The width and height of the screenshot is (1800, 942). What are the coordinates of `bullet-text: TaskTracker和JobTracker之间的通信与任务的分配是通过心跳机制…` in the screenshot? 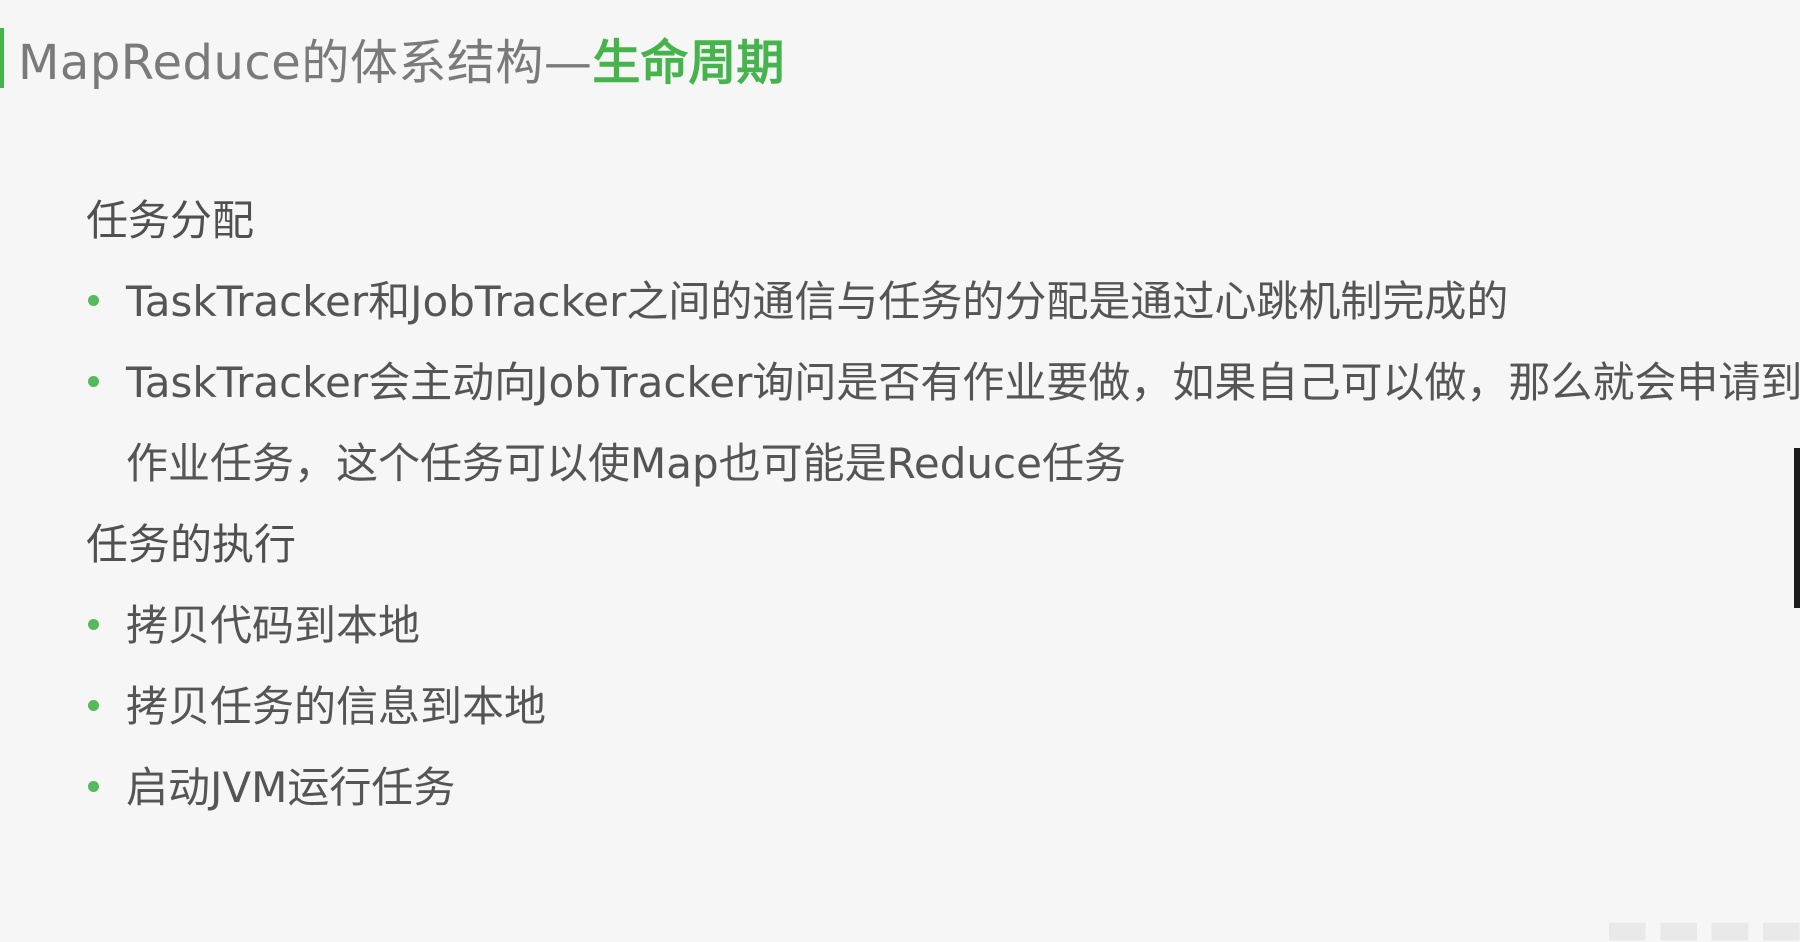 It's located at (817, 301).